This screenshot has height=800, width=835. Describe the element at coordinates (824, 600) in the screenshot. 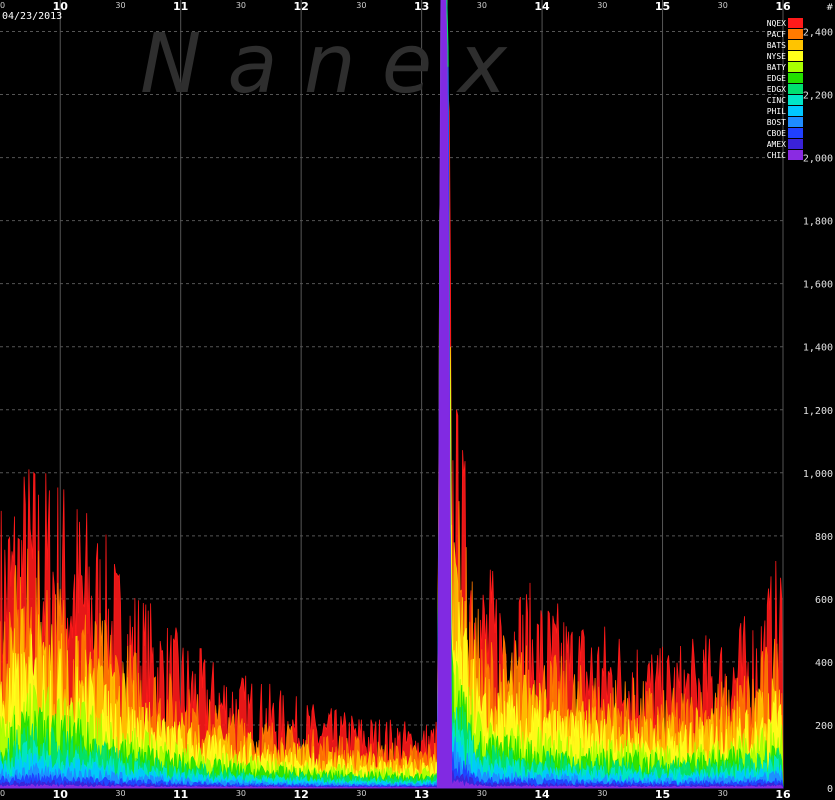

I see `y-tick-label: 600` at that location.